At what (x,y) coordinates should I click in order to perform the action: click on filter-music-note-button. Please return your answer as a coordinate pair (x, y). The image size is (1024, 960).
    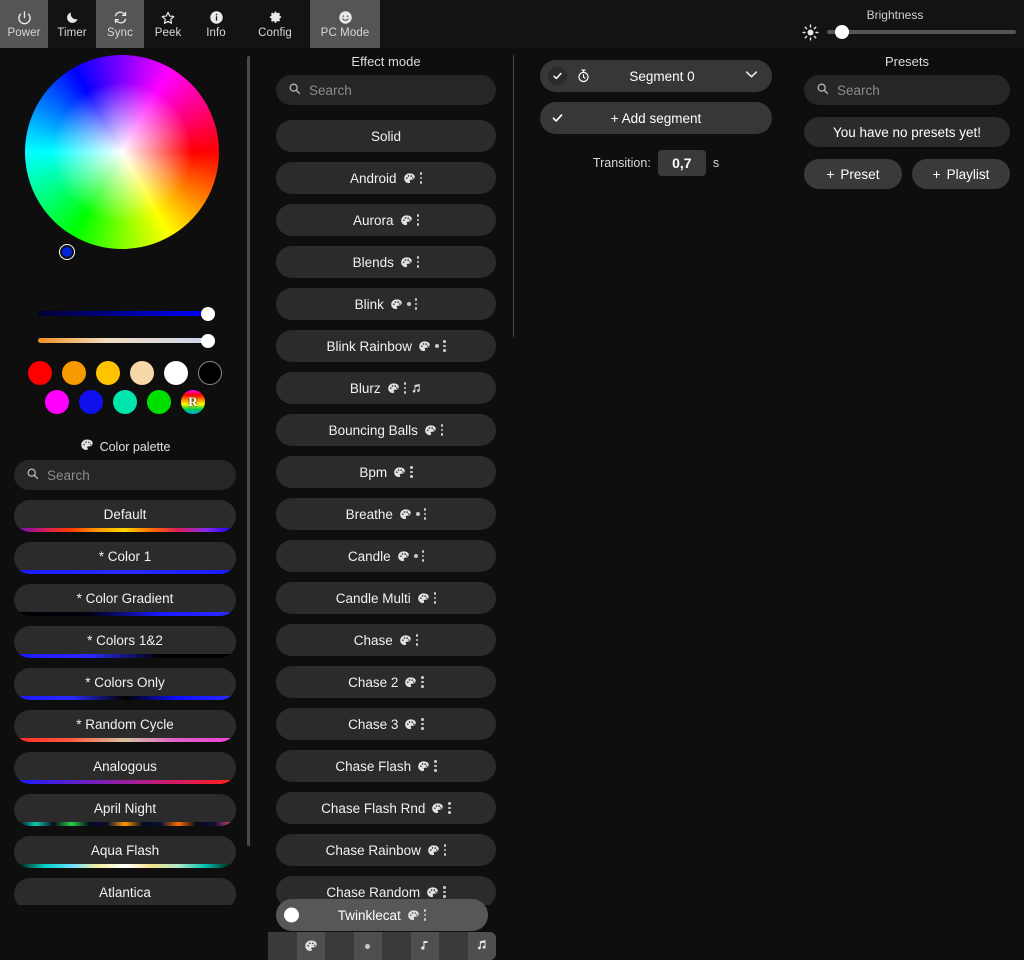
    Looking at the image, I should click on (425, 946).